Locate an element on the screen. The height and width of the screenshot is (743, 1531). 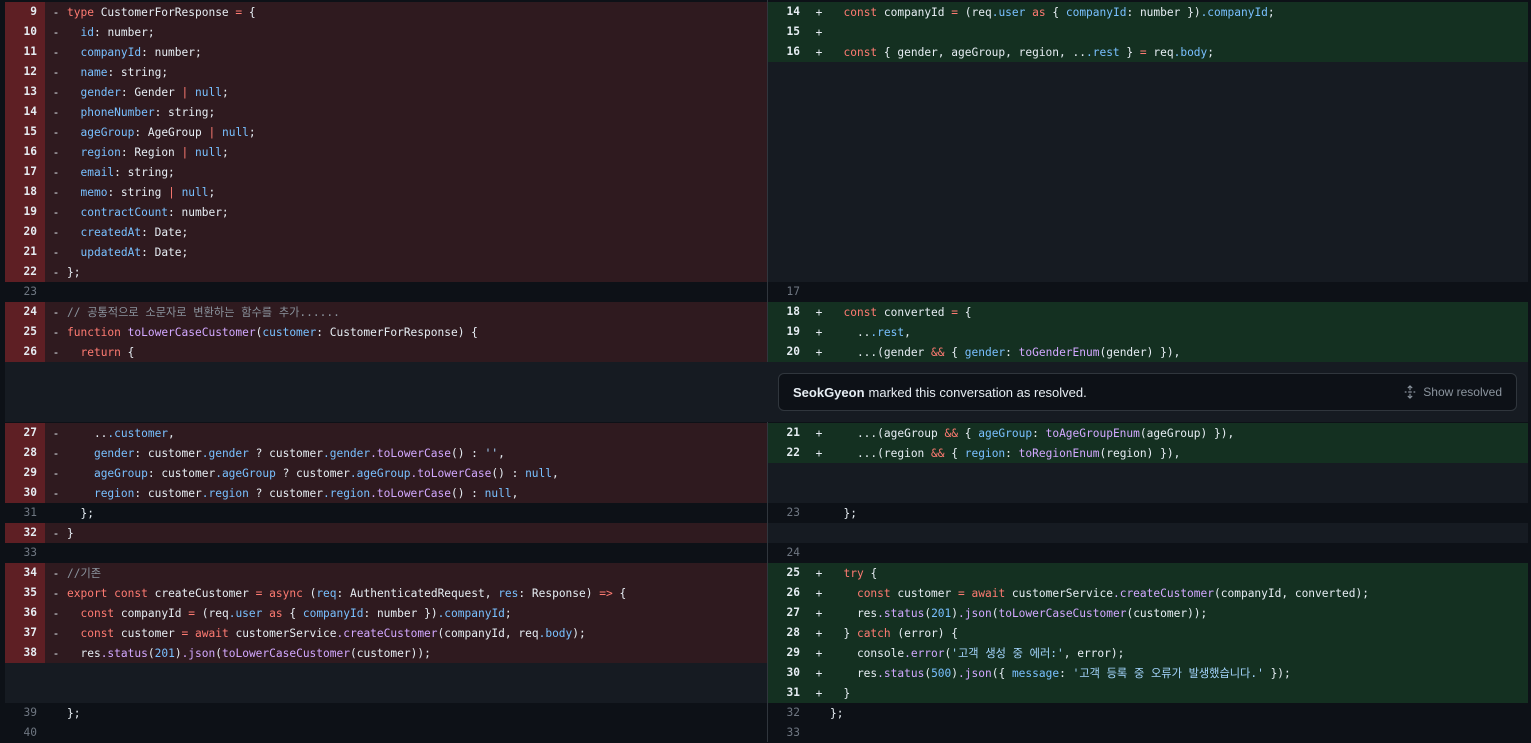
code-text: return { is located at coordinates (107, 352).